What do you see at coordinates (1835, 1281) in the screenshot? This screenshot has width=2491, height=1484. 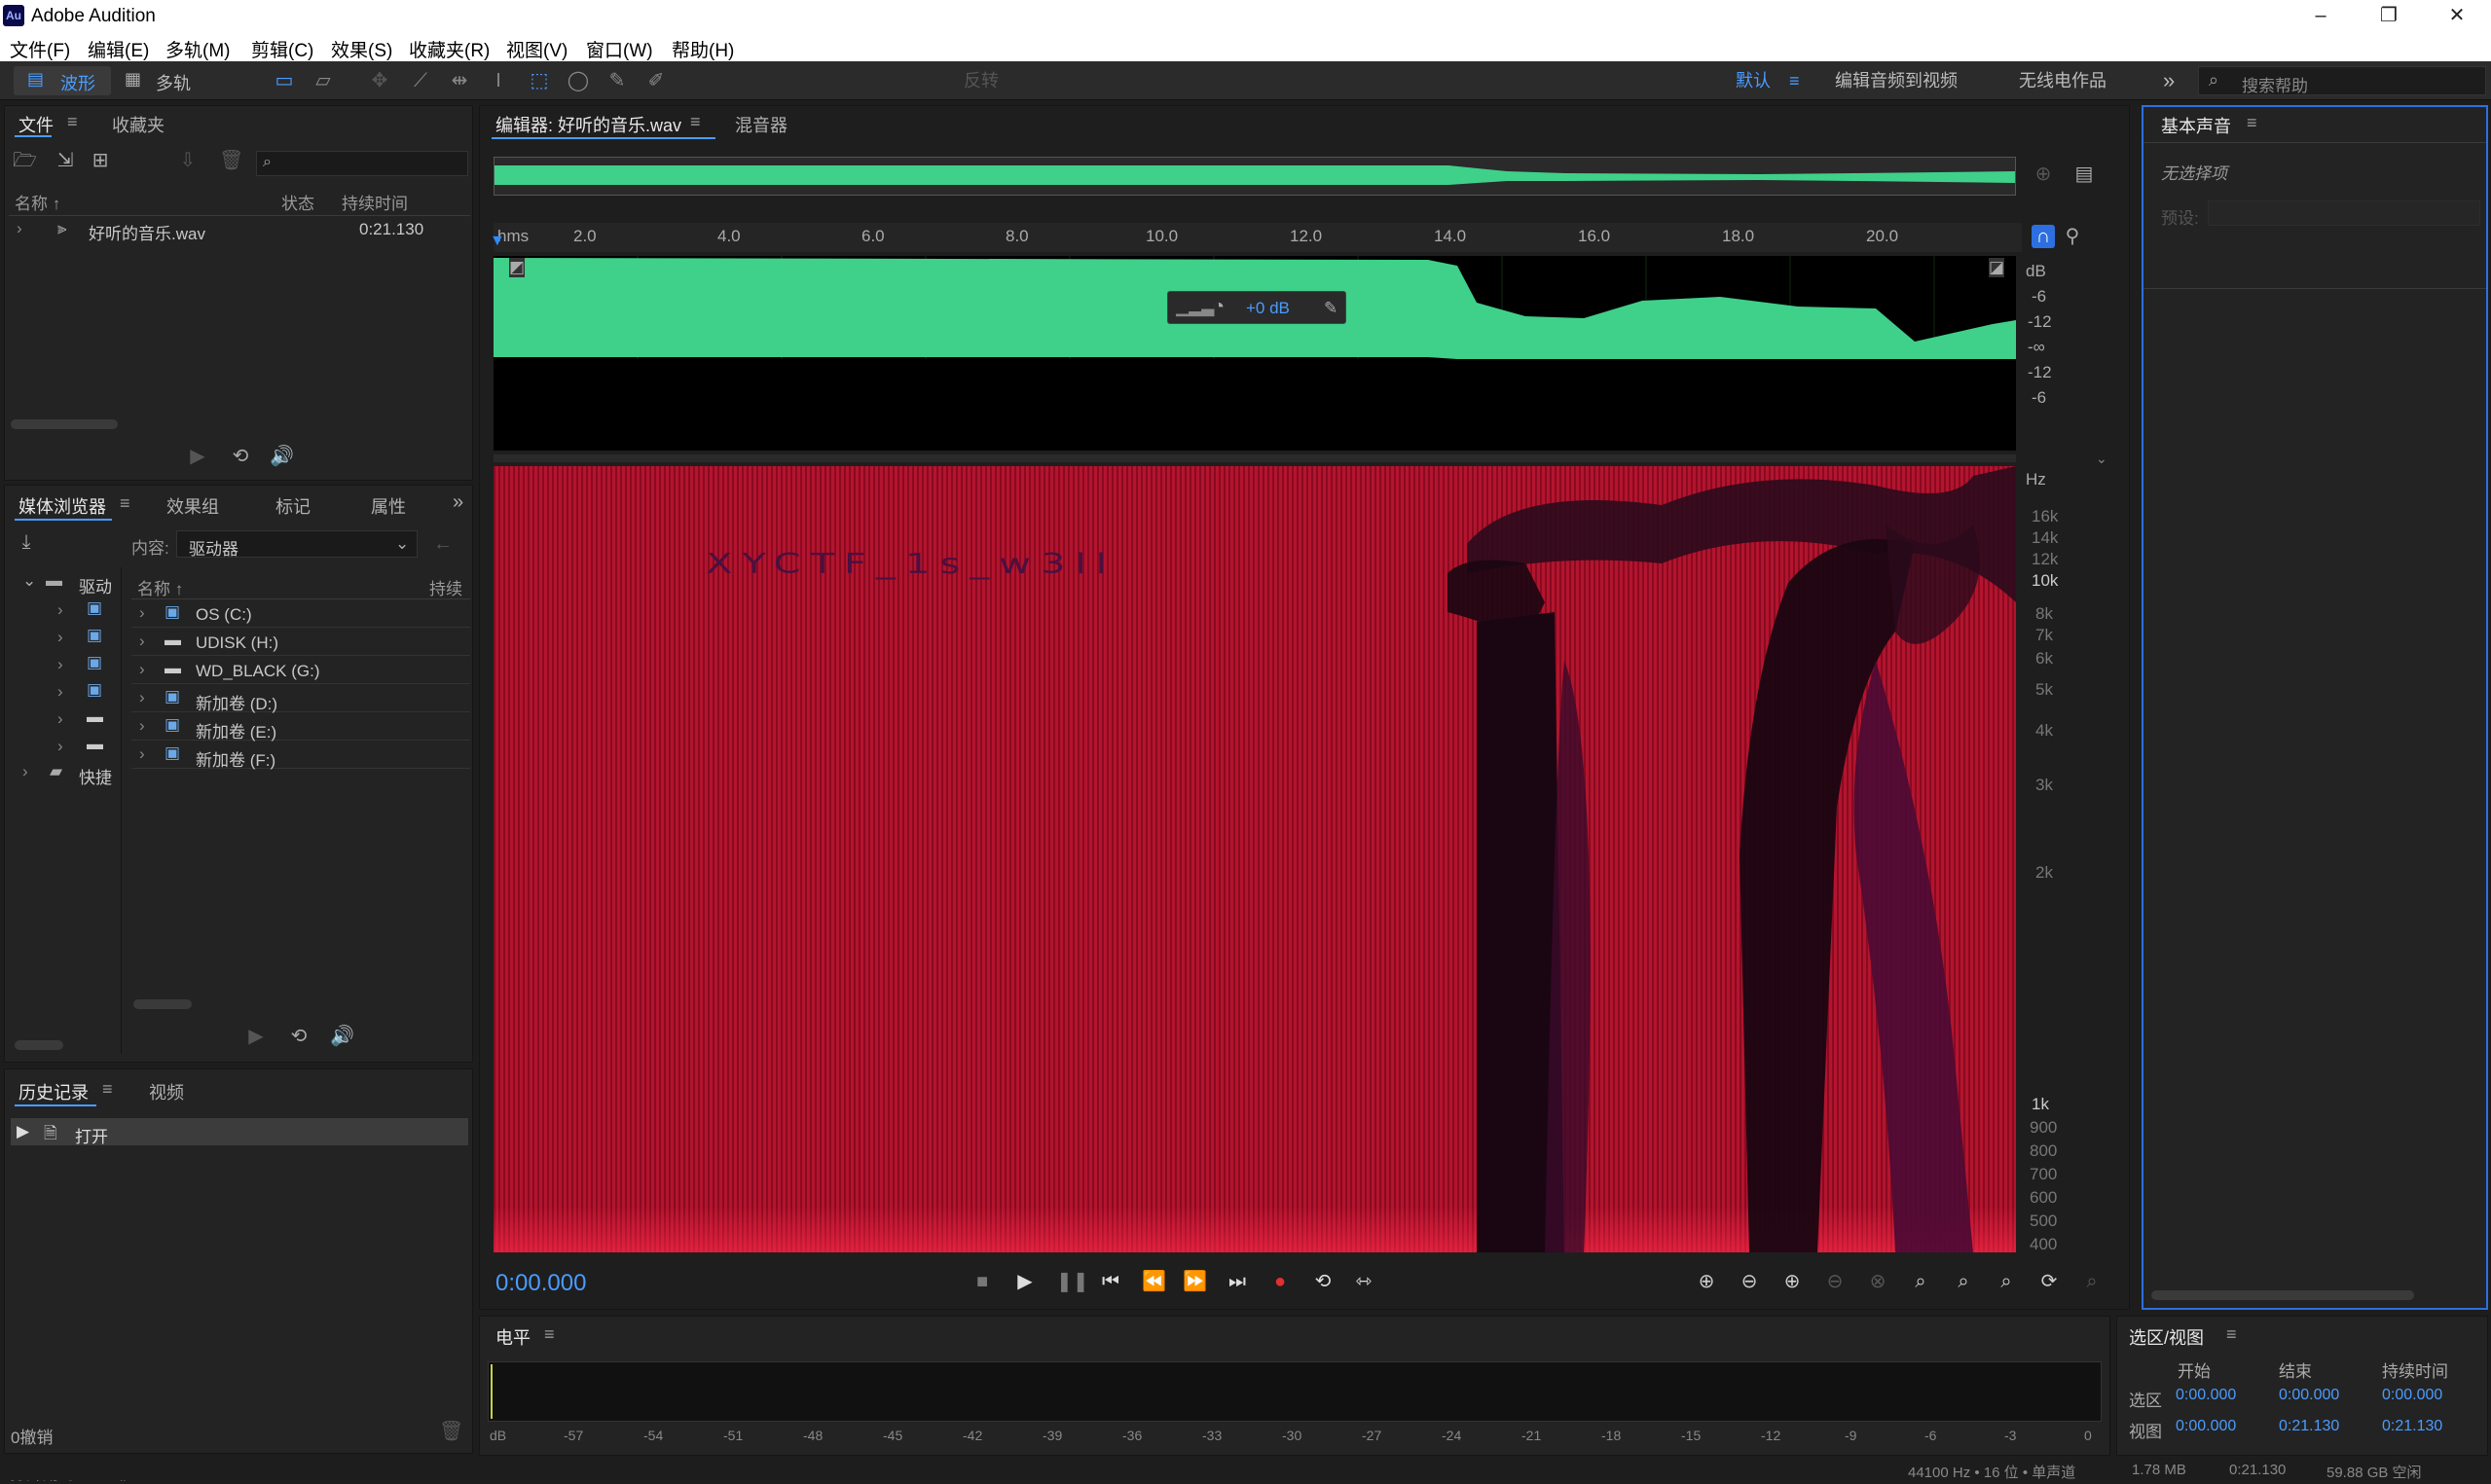 I see `zoom-out-time-icon: ⊖` at bounding box center [1835, 1281].